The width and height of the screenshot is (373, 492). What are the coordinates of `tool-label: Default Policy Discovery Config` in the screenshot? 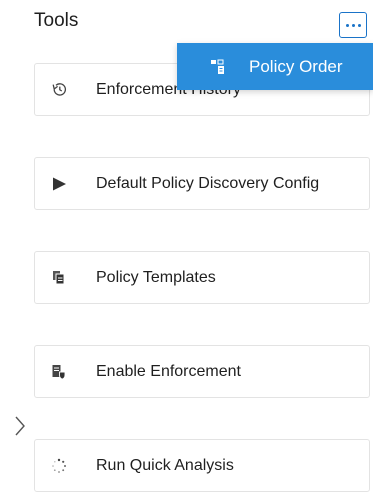 It's located at (208, 183).